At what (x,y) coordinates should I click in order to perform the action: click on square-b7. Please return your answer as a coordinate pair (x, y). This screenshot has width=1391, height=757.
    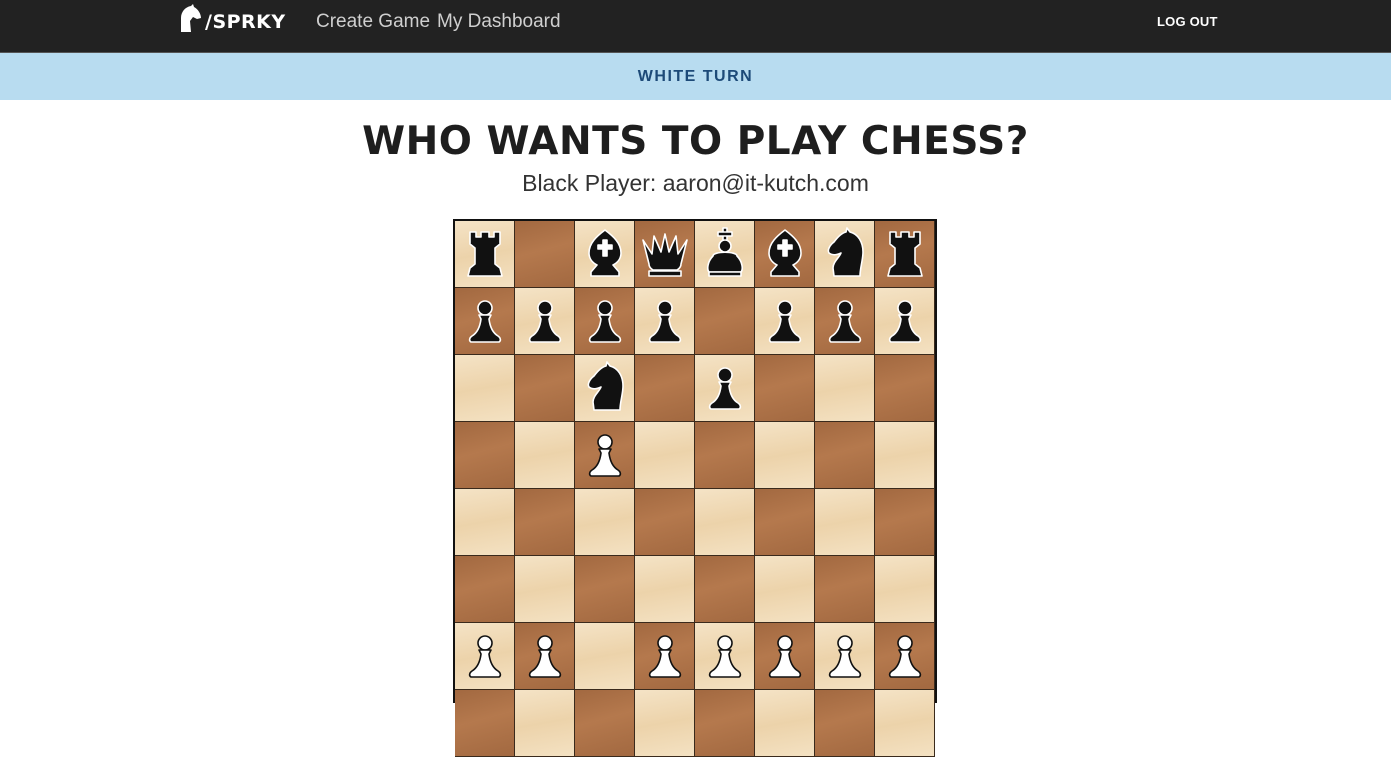
    Looking at the image, I should click on (545, 321).